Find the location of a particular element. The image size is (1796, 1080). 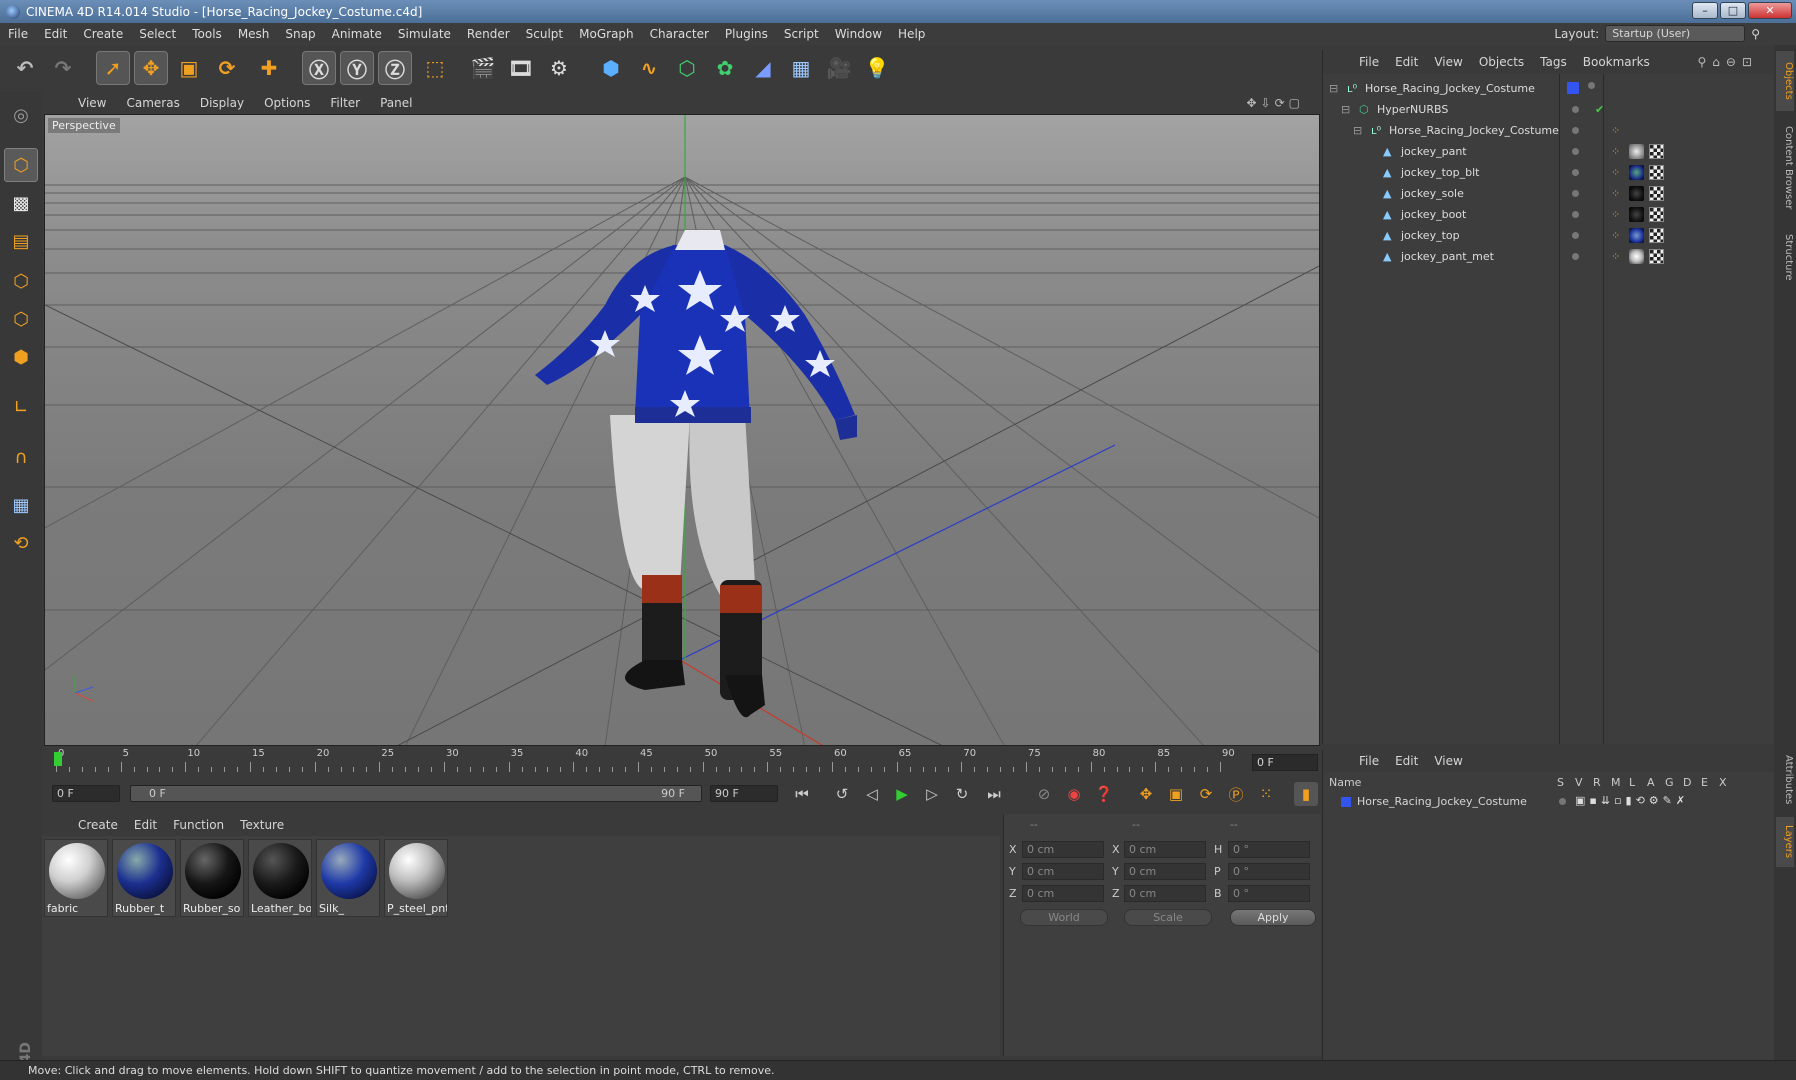

move-tool-icon: ✥ is located at coordinates (151, 68).